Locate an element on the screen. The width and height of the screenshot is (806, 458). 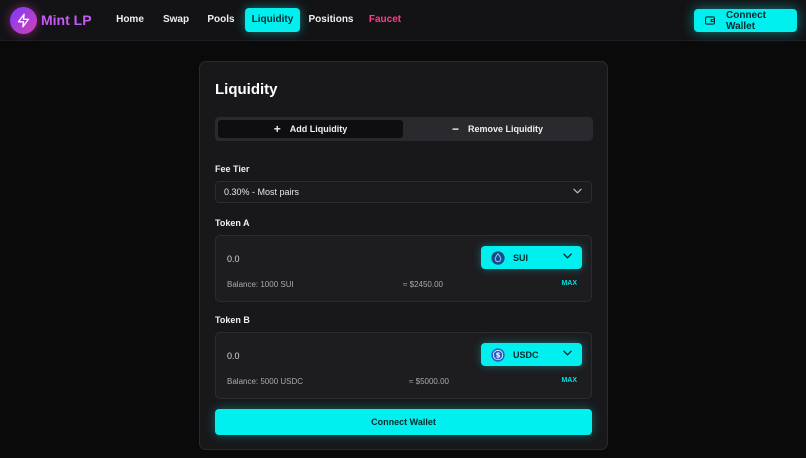
lightning-bolt-icon is located at coordinates (23, 20).